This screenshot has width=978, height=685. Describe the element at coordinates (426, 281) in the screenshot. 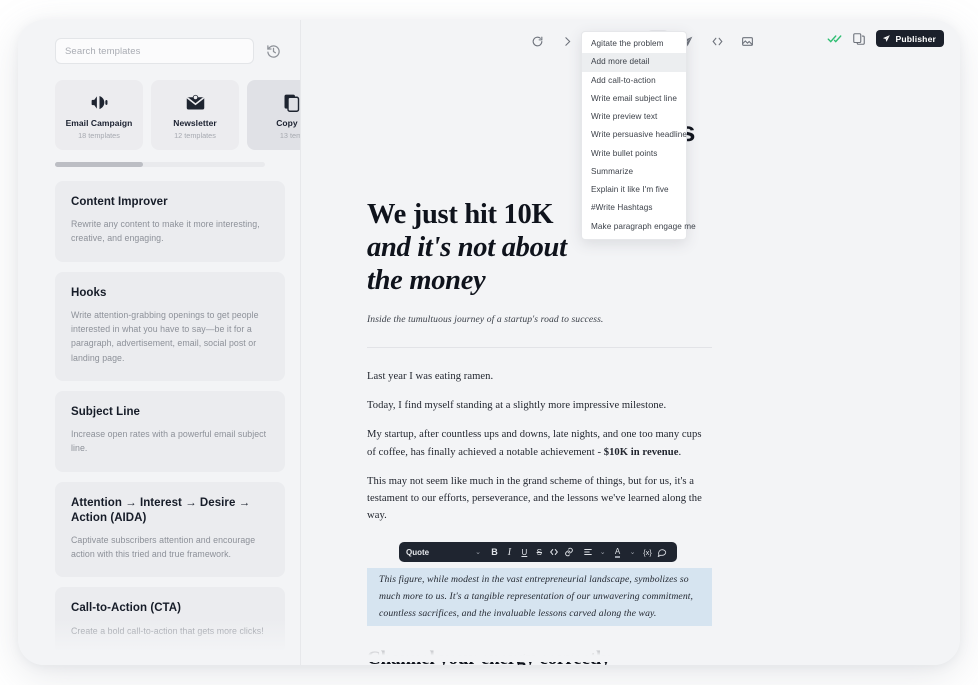

I see `headline-line-3: the money` at that location.